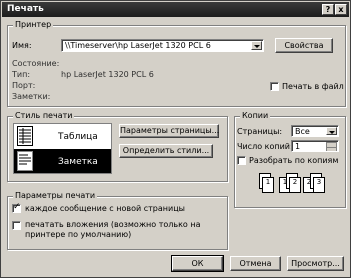  Describe the element at coordinates (16, 207) in the screenshot. I see `new-page-checkbox` at that location.